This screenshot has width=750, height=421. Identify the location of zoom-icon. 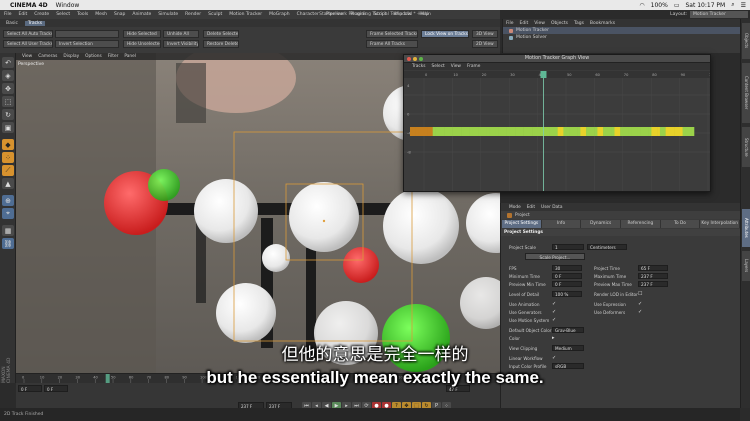
(421, 59).